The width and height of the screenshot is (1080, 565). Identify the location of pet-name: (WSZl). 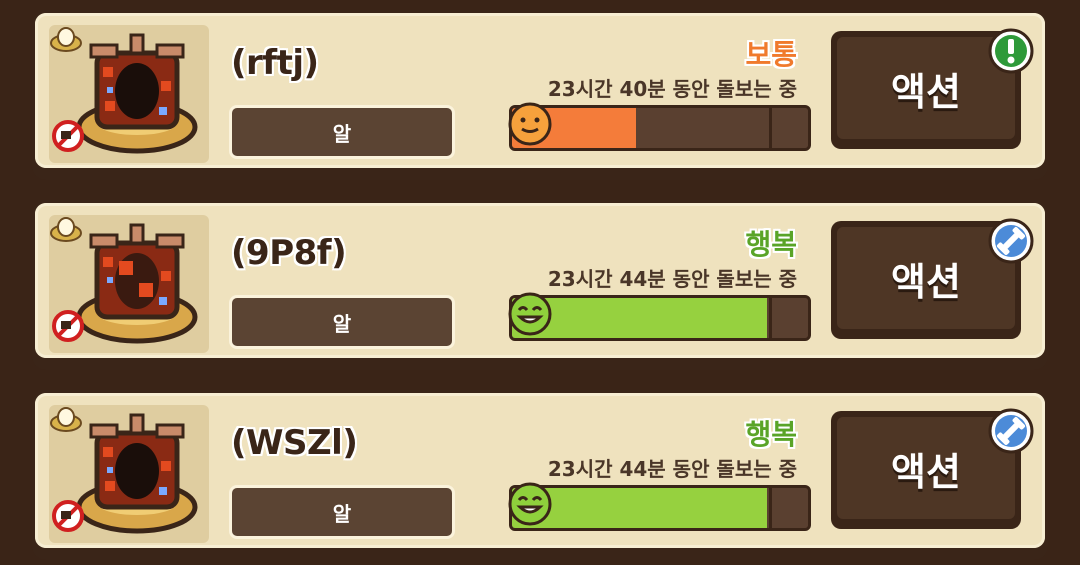
(294, 443).